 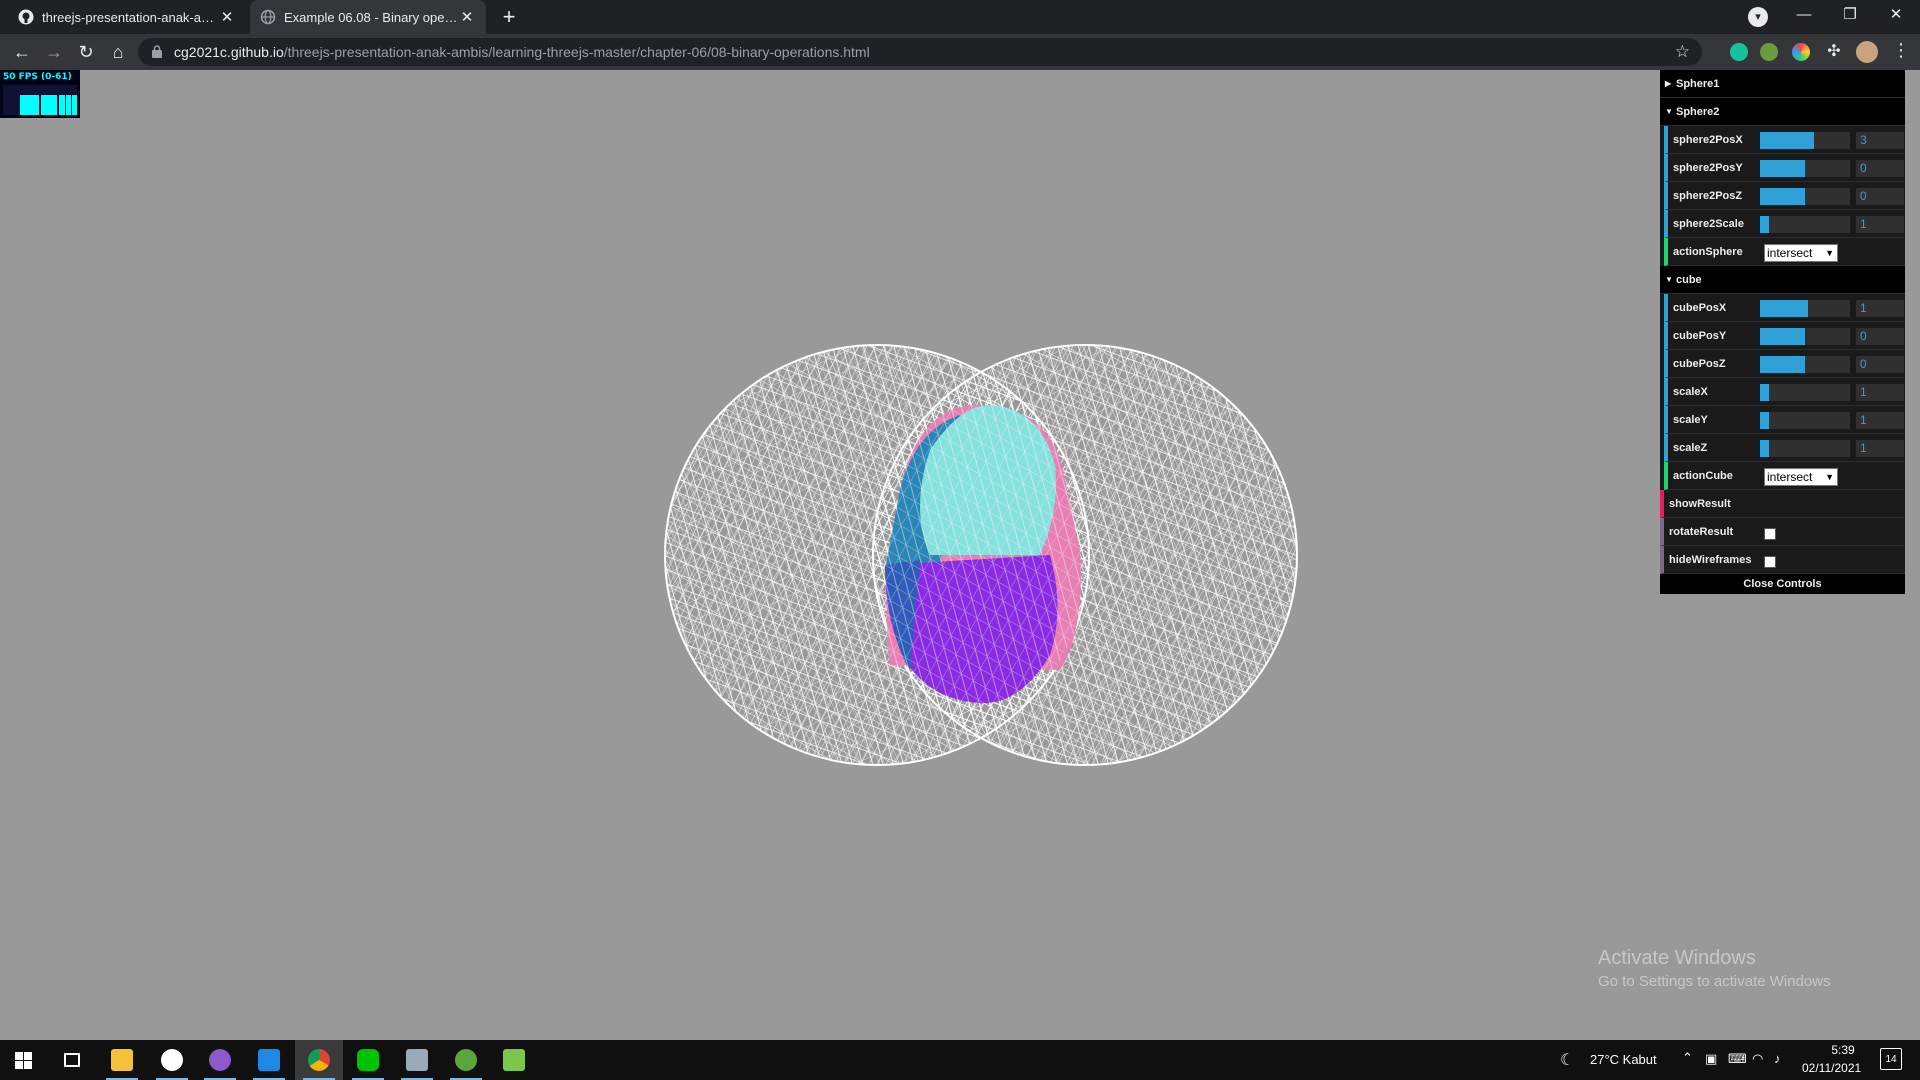 What do you see at coordinates (1758, 17) in the screenshot?
I see `tab-search-icon: ▾` at bounding box center [1758, 17].